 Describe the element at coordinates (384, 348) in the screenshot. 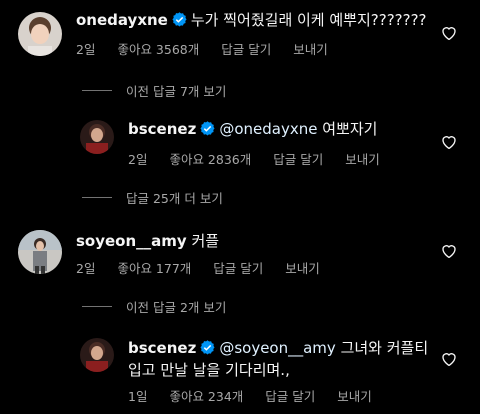

I see `comment-text: 그녀와 커플티` at that location.